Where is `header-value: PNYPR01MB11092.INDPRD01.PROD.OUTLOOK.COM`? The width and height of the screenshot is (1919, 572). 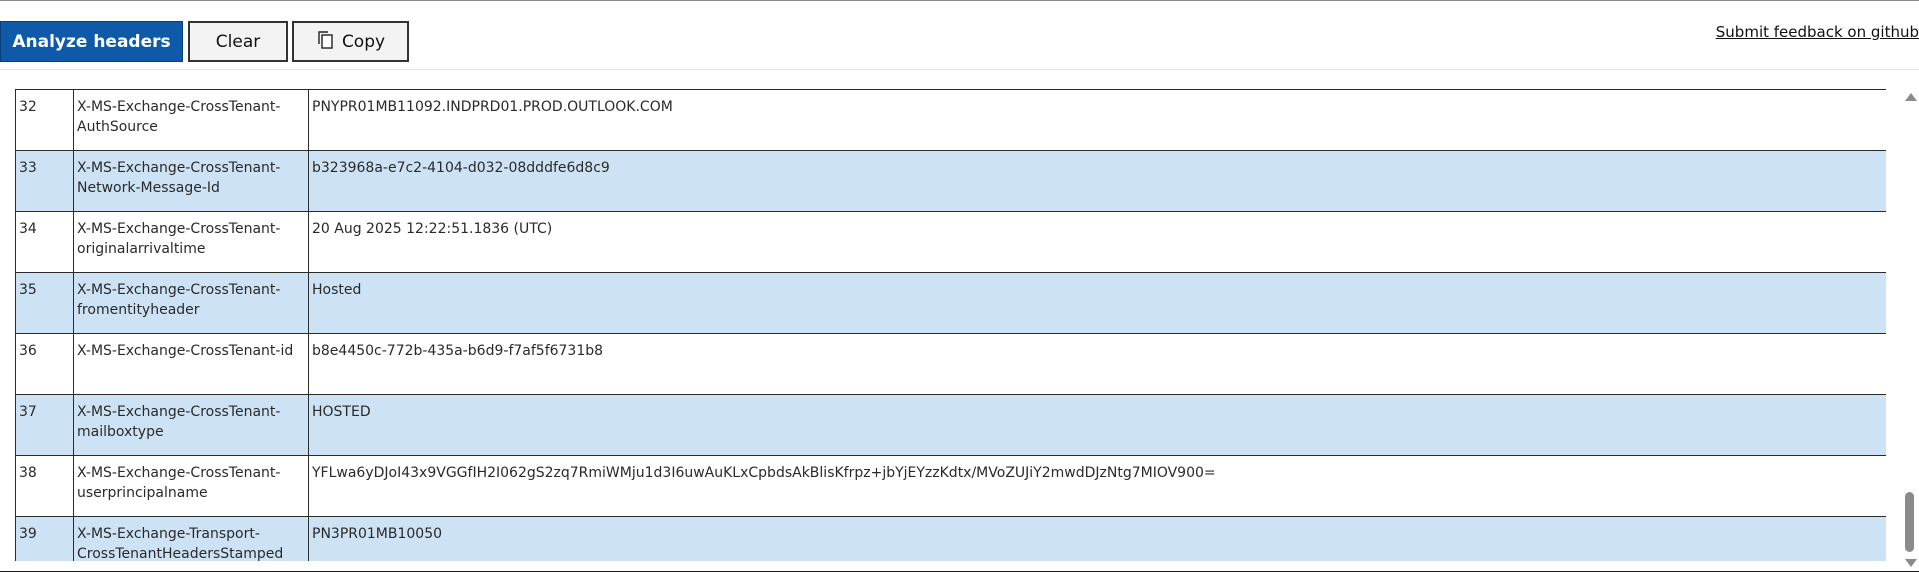 header-value: PNYPR01MB11092.INDPRD01.PROD.OUTLOOK.COM is located at coordinates (1097, 120).